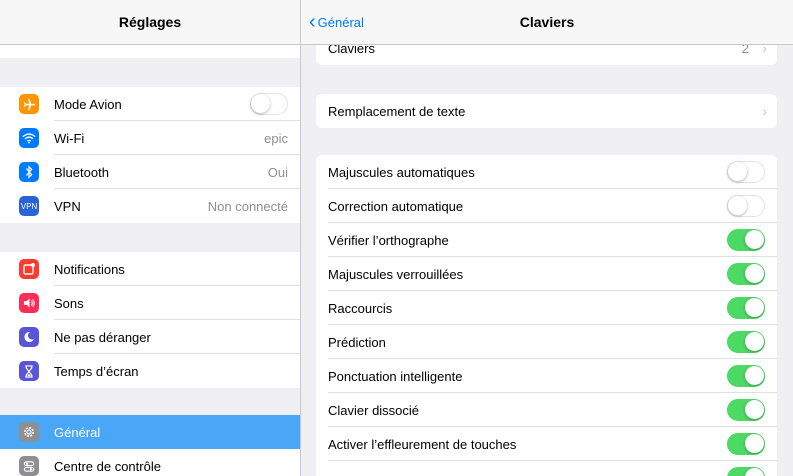  Describe the element at coordinates (69, 138) in the screenshot. I see `sidebar-item-label: Wi-Fi` at that location.